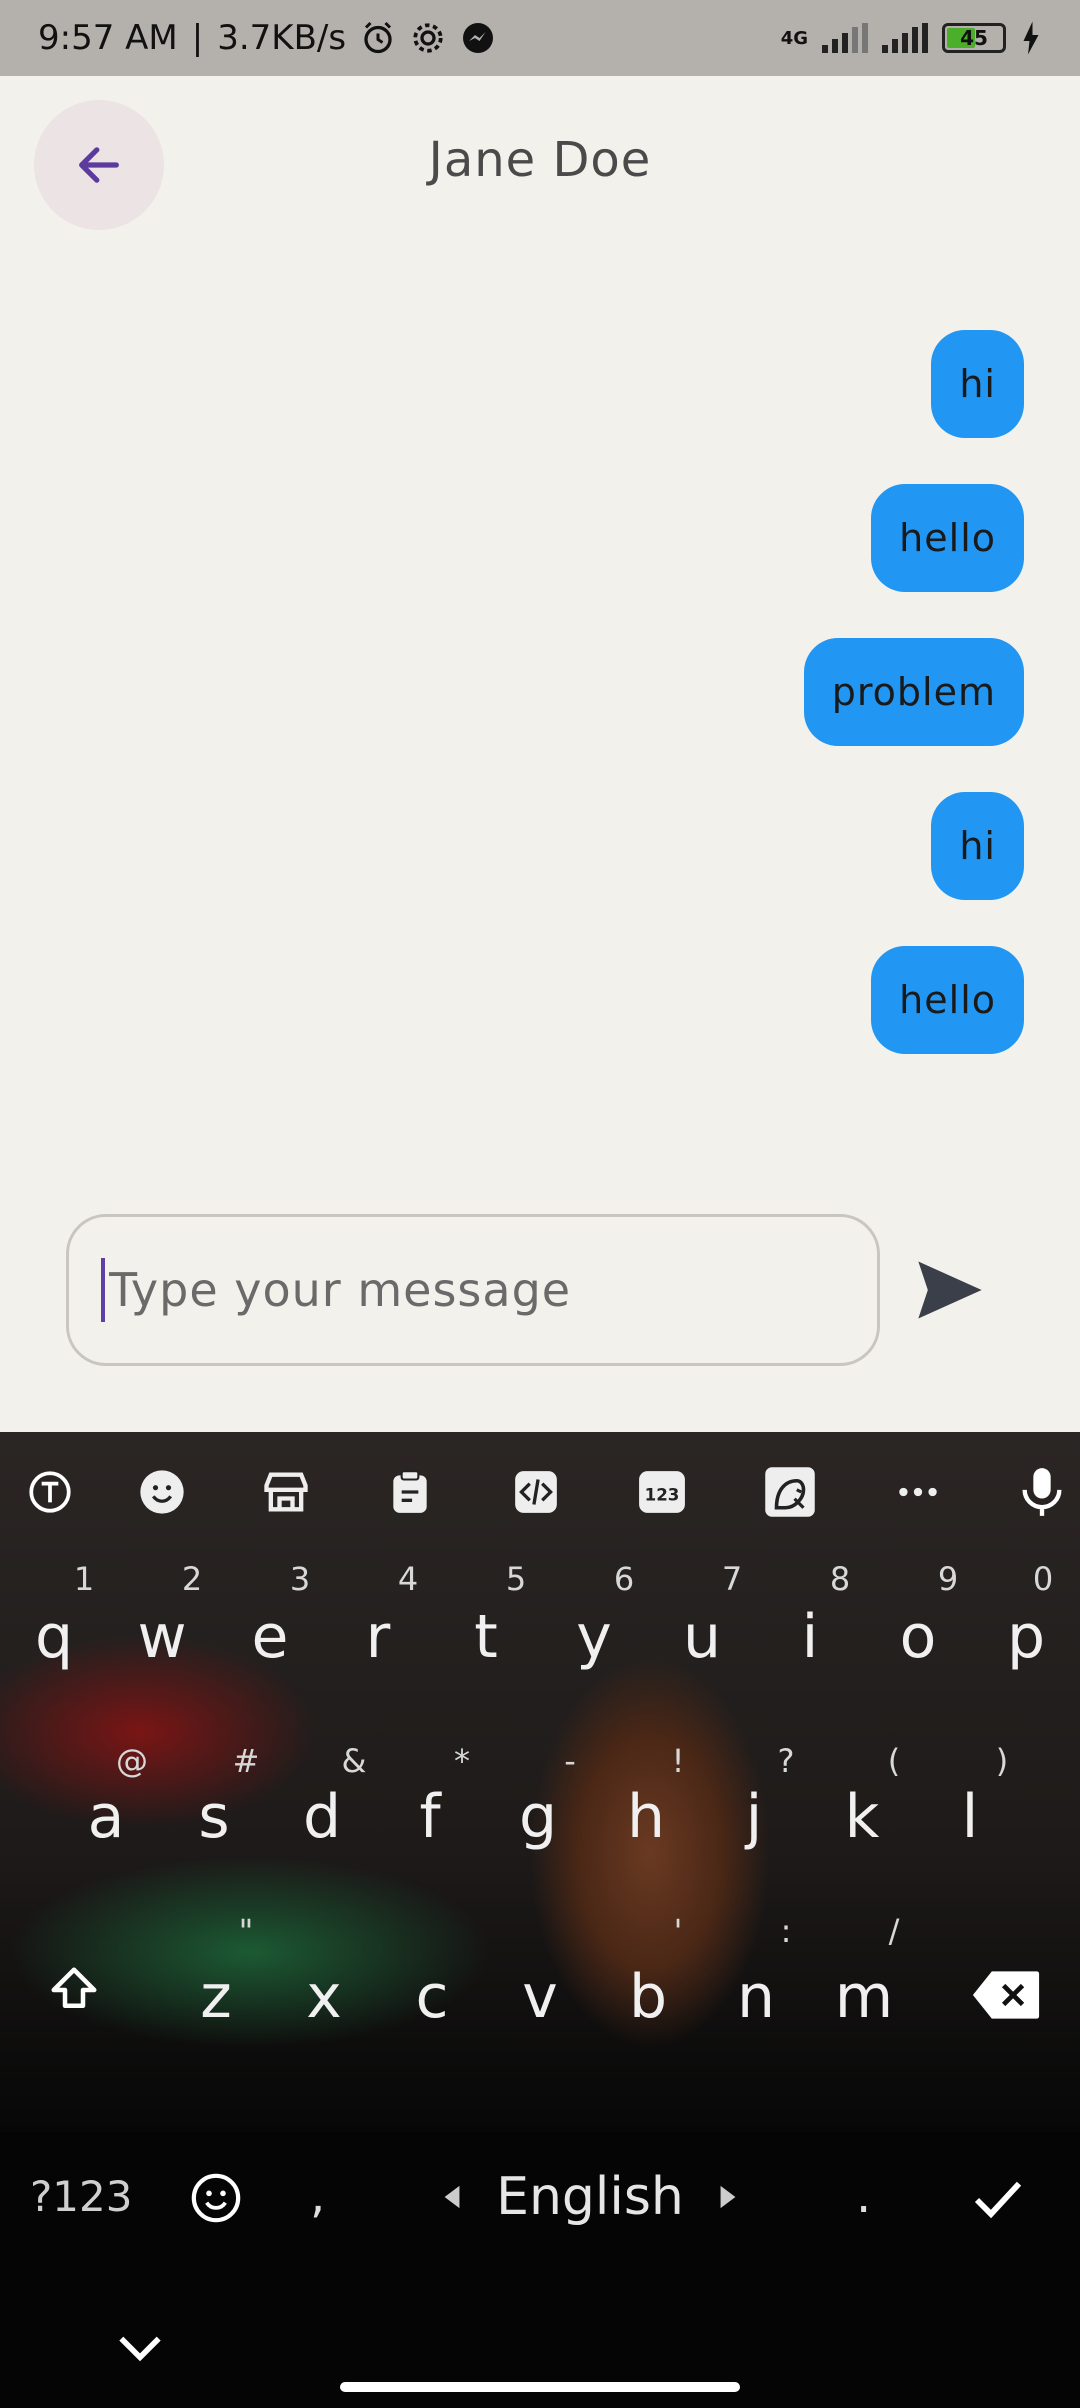  Describe the element at coordinates (950, 1290) in the screenshot. I see `send-icon` at that location.